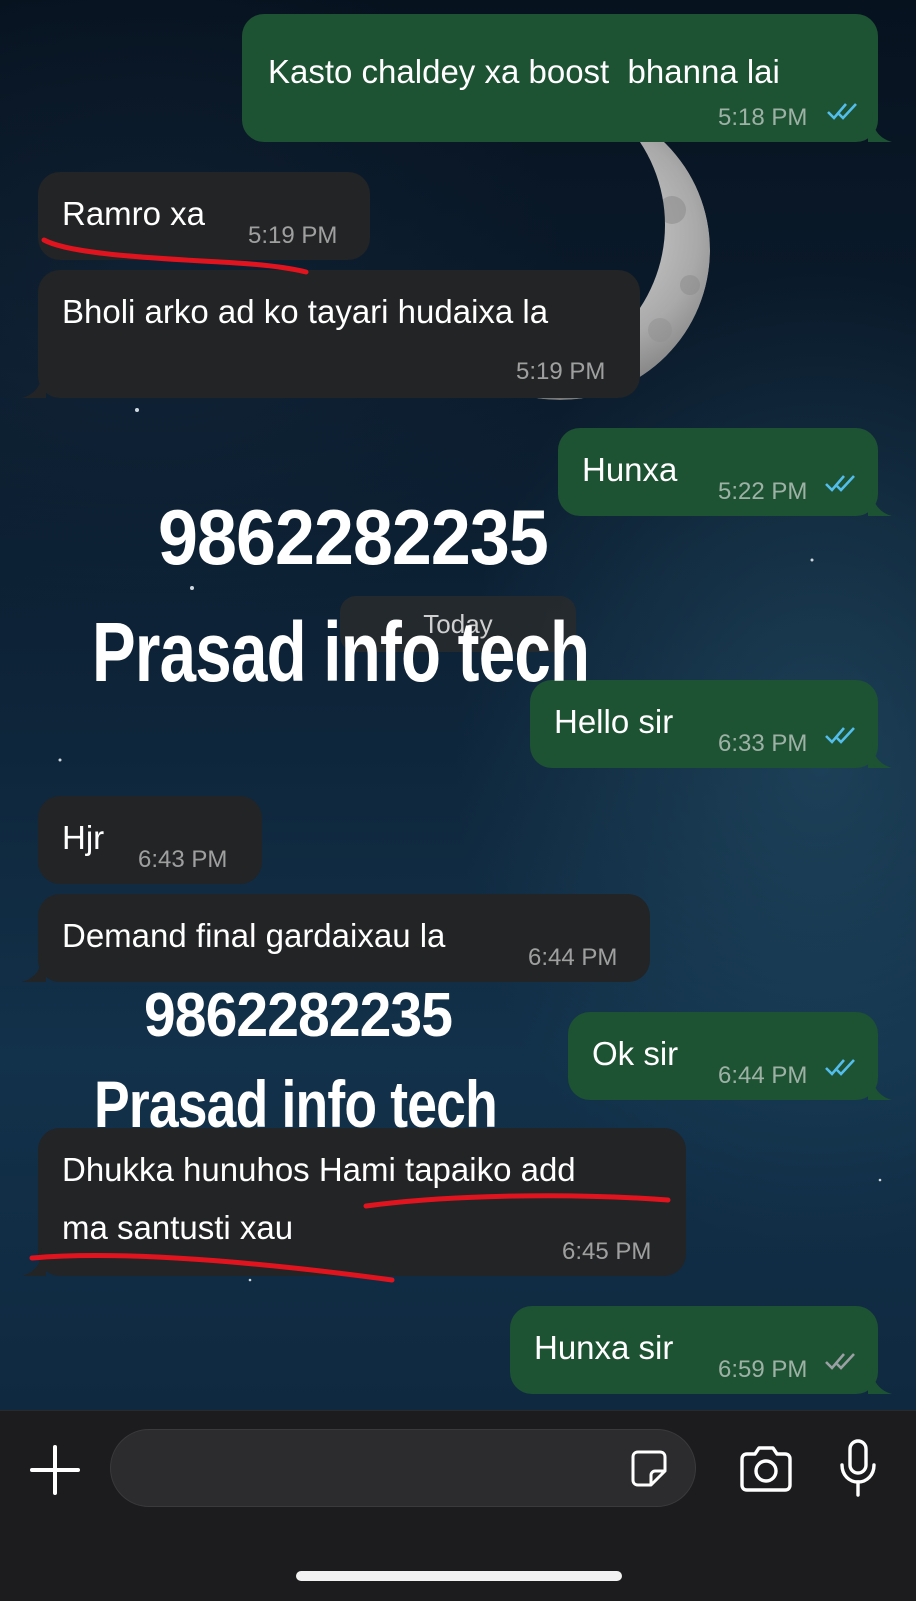 Image resolution: width=916 pixels, height=1601 pixels. What do you see at coordinates (858, 1469) in the screenshot?
I see `microphone-icon` at bounding box center [858, 1469].